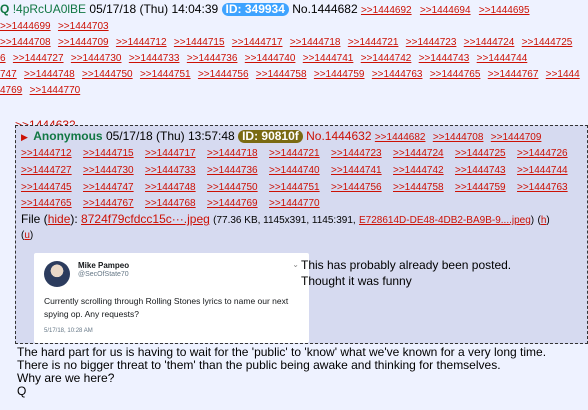 The height and width of the screenshot is (410, 588). What do you see at coordinates (22, 391) in the screenshot?
I see `op-body-line: Q` at bounding box center [22, 391].